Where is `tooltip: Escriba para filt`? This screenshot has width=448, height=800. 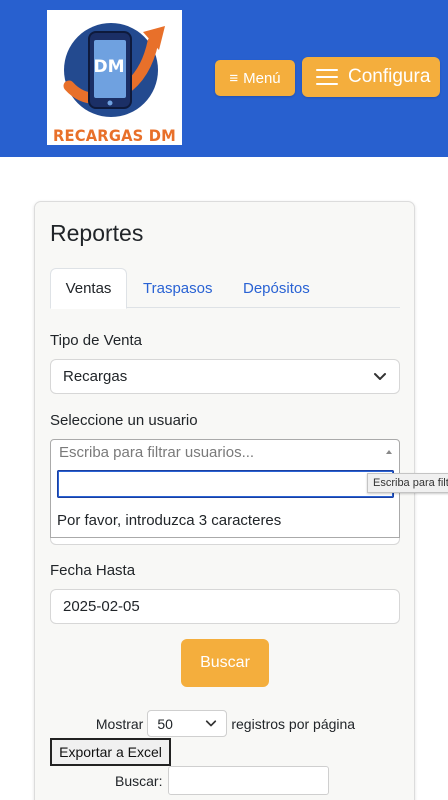
tooltip: Escriba para filt is located at coordinates (407, 483).